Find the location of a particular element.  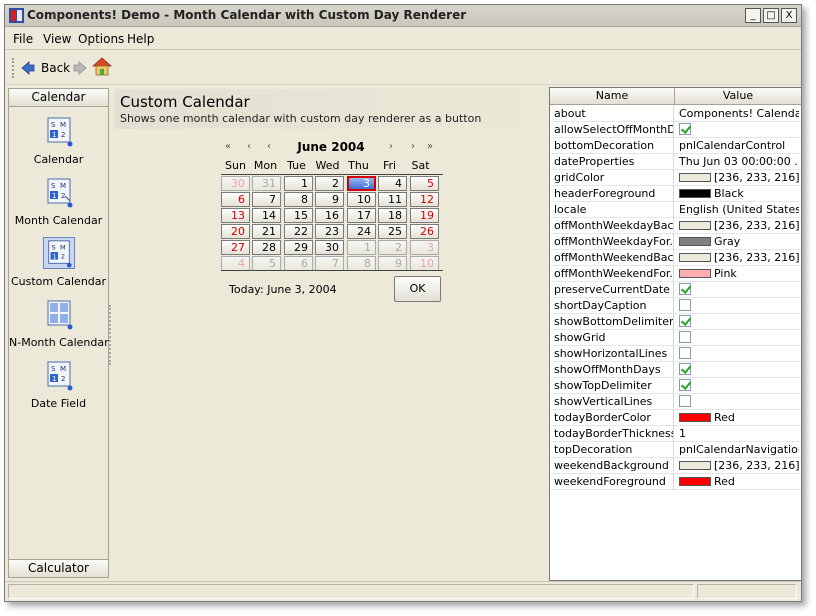

day-cell: 21 is located at coordinates (266, 231).